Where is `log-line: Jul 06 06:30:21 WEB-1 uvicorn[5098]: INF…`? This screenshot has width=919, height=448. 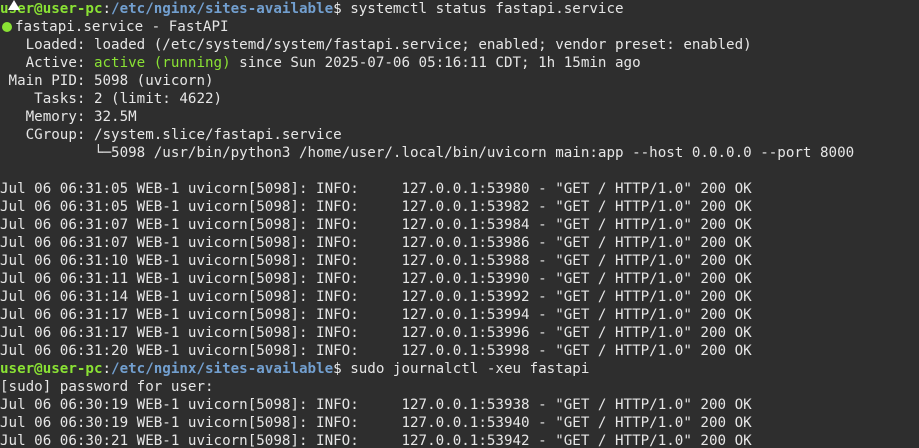
log-line: Jul 06 06:30:21 WEB-1 uvicorn[5098]: INF… is located at coordinates (376, 440).